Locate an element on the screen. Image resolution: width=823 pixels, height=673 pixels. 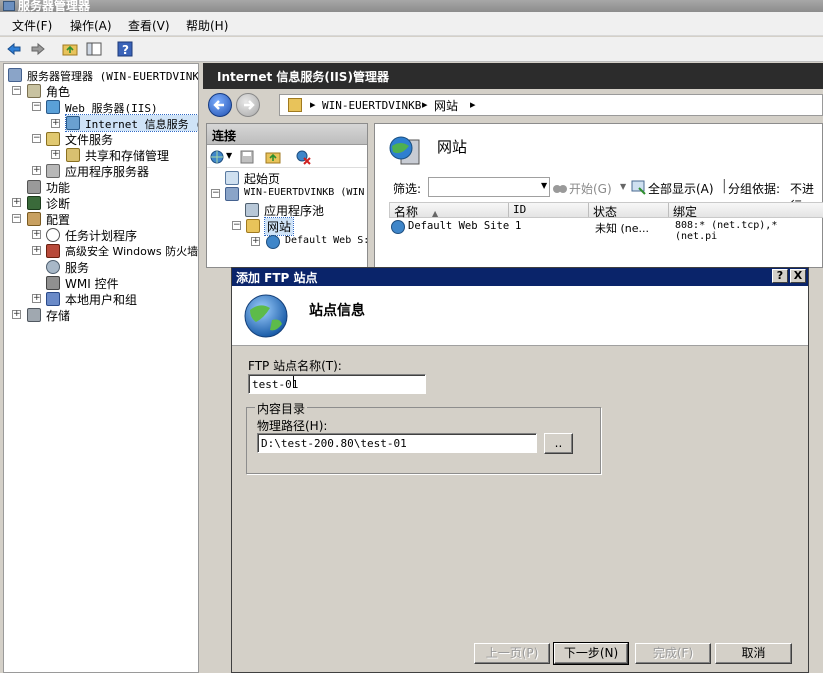
tree-node-storage: + 存储 is located at coordinates (103, 315).